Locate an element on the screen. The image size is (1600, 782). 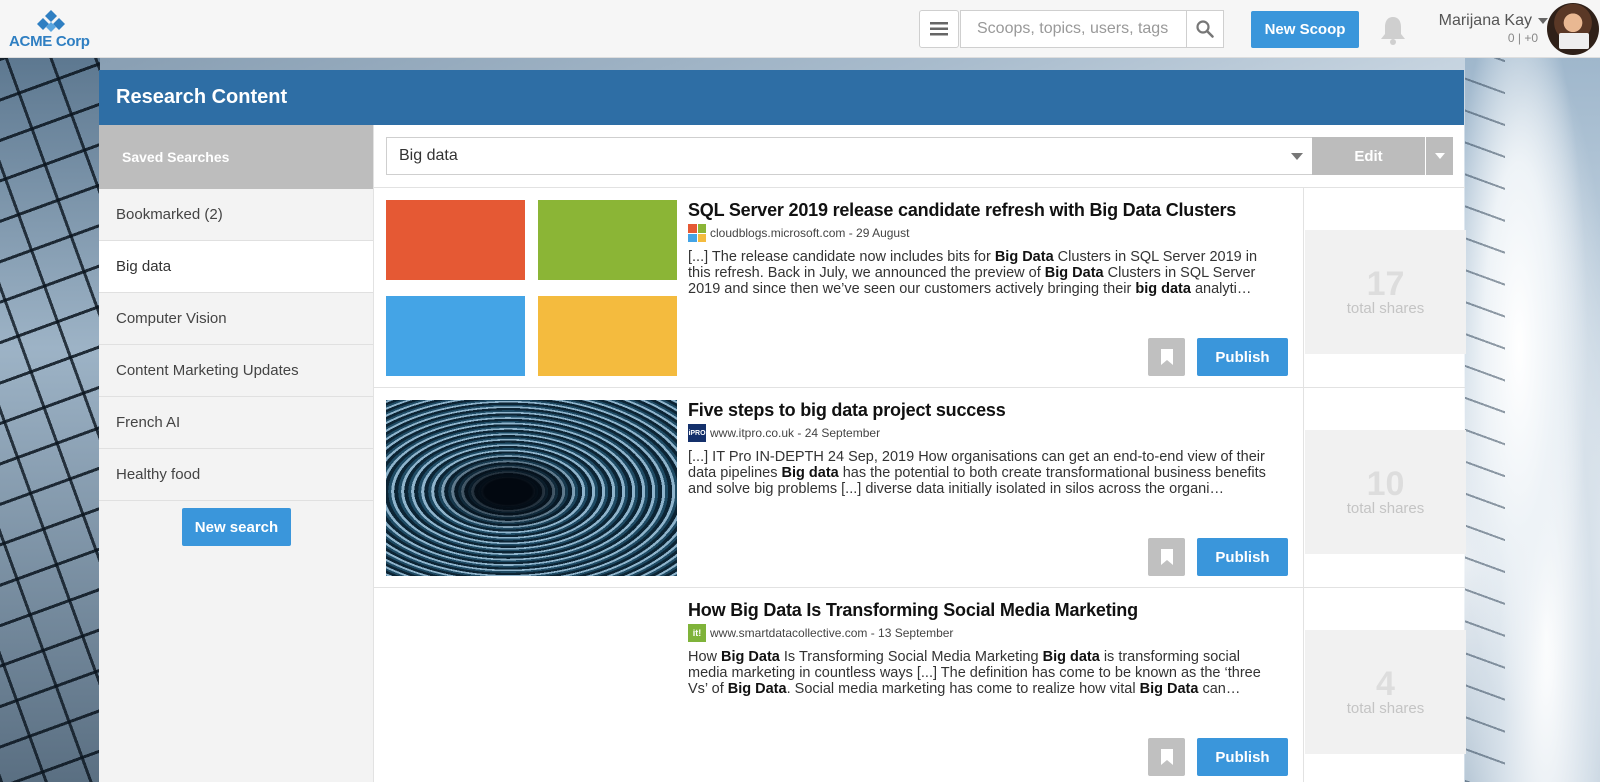
hamburger-icon is located at coordinates (939, 29).